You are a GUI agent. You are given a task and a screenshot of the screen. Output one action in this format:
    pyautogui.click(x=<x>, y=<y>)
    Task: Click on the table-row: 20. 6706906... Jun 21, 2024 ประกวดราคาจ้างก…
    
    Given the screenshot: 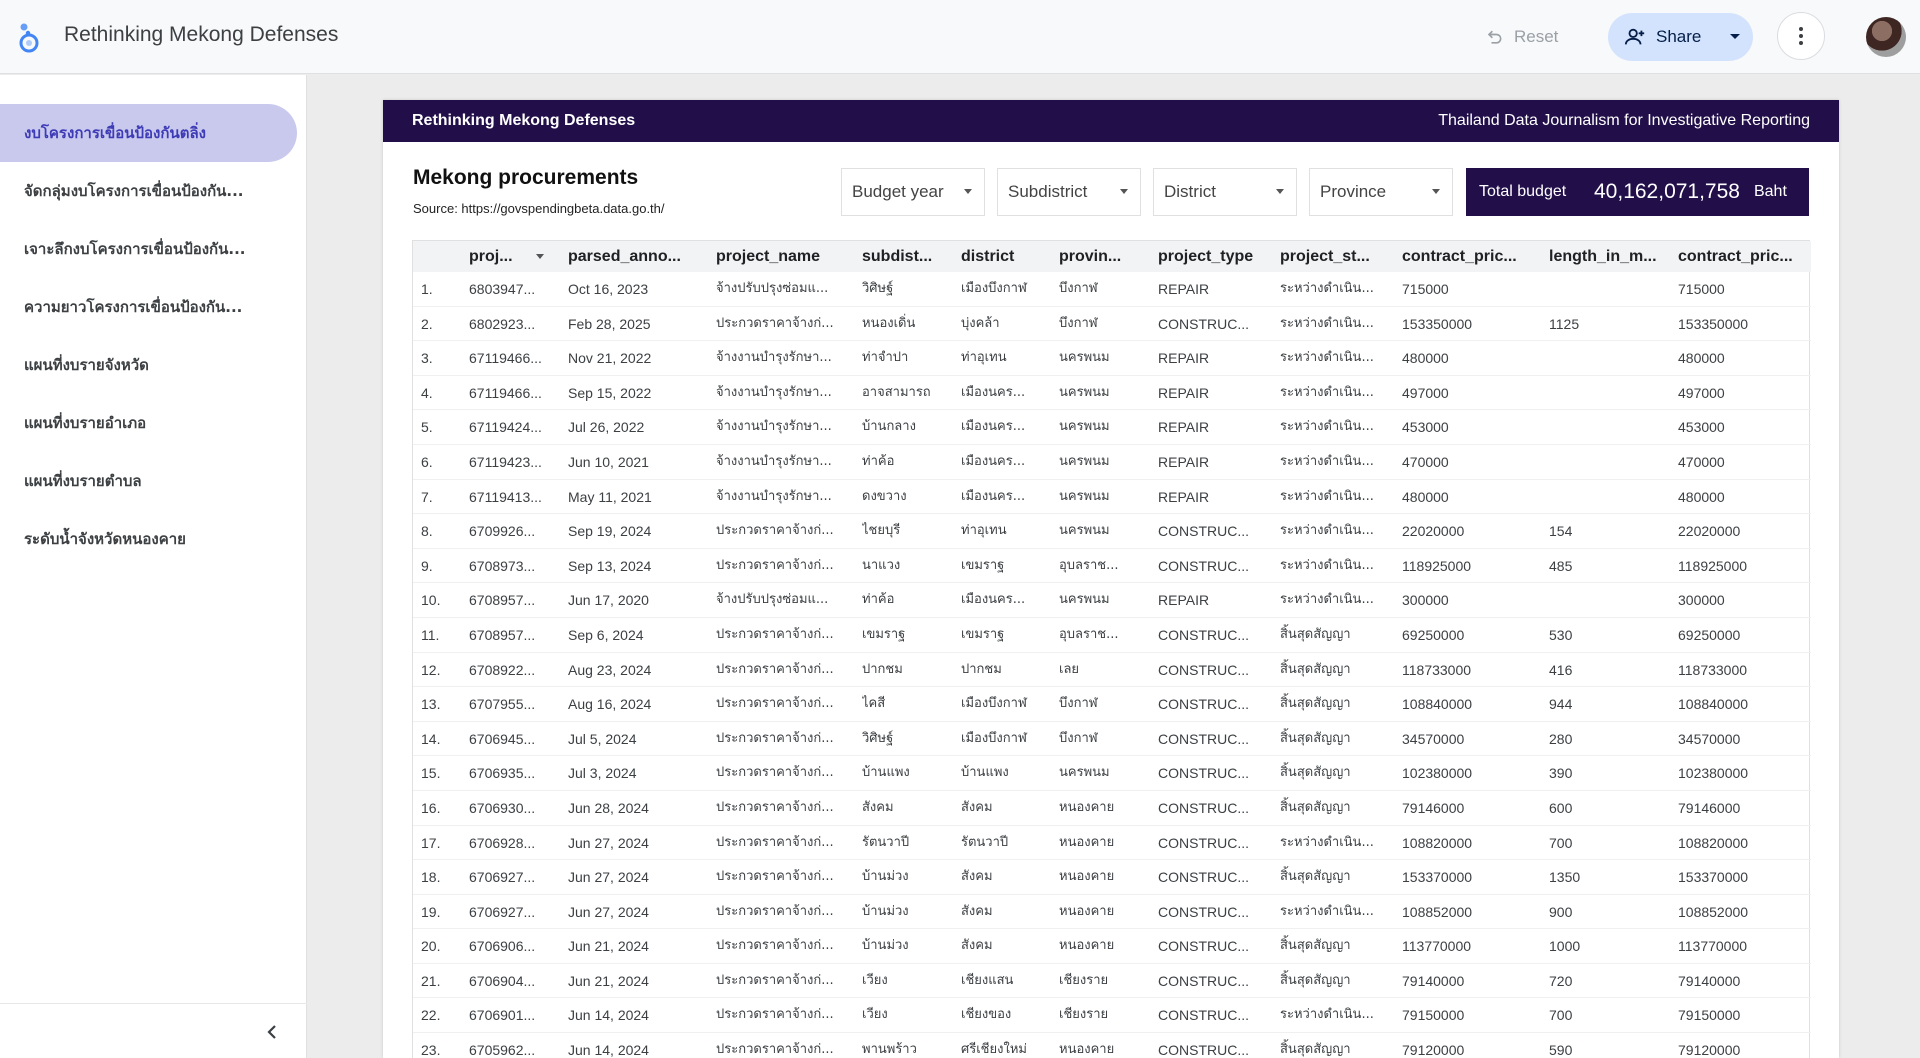 What is the action you would take?
    pyautogui.click(x=1112, y=946)
    